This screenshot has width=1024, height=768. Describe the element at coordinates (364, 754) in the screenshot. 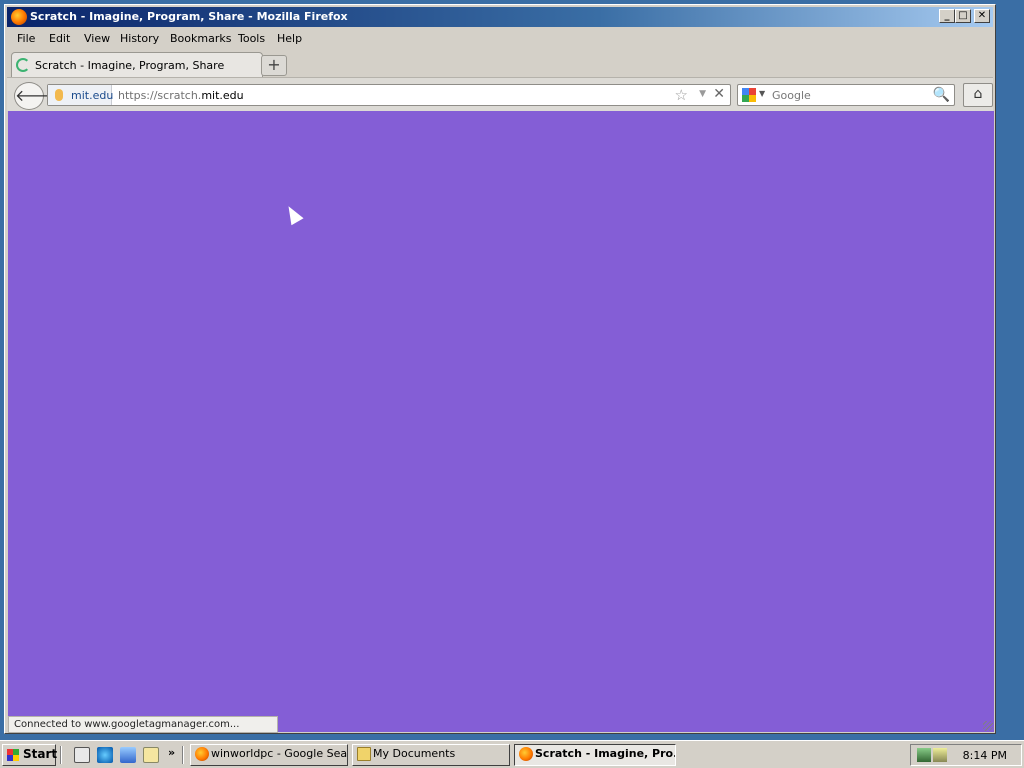

I see `folder-icon` at that location.